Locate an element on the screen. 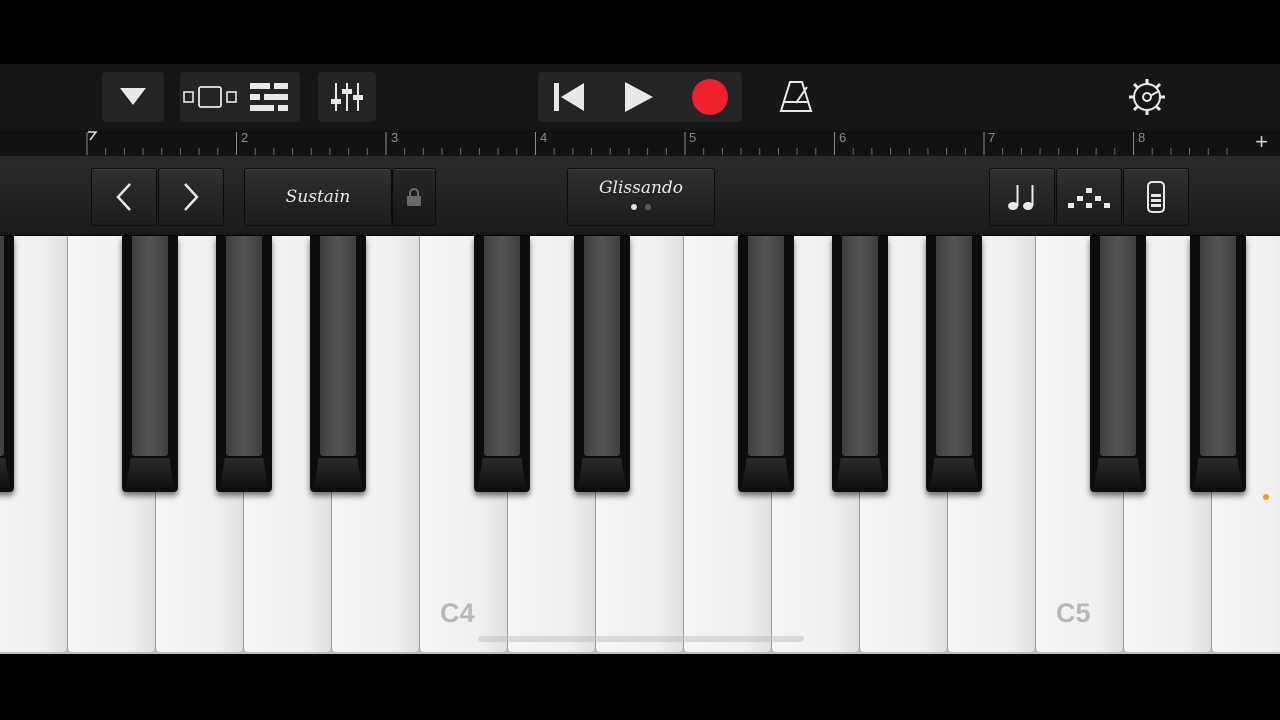  tracks-view-icon is located at coordinates (270, 97).